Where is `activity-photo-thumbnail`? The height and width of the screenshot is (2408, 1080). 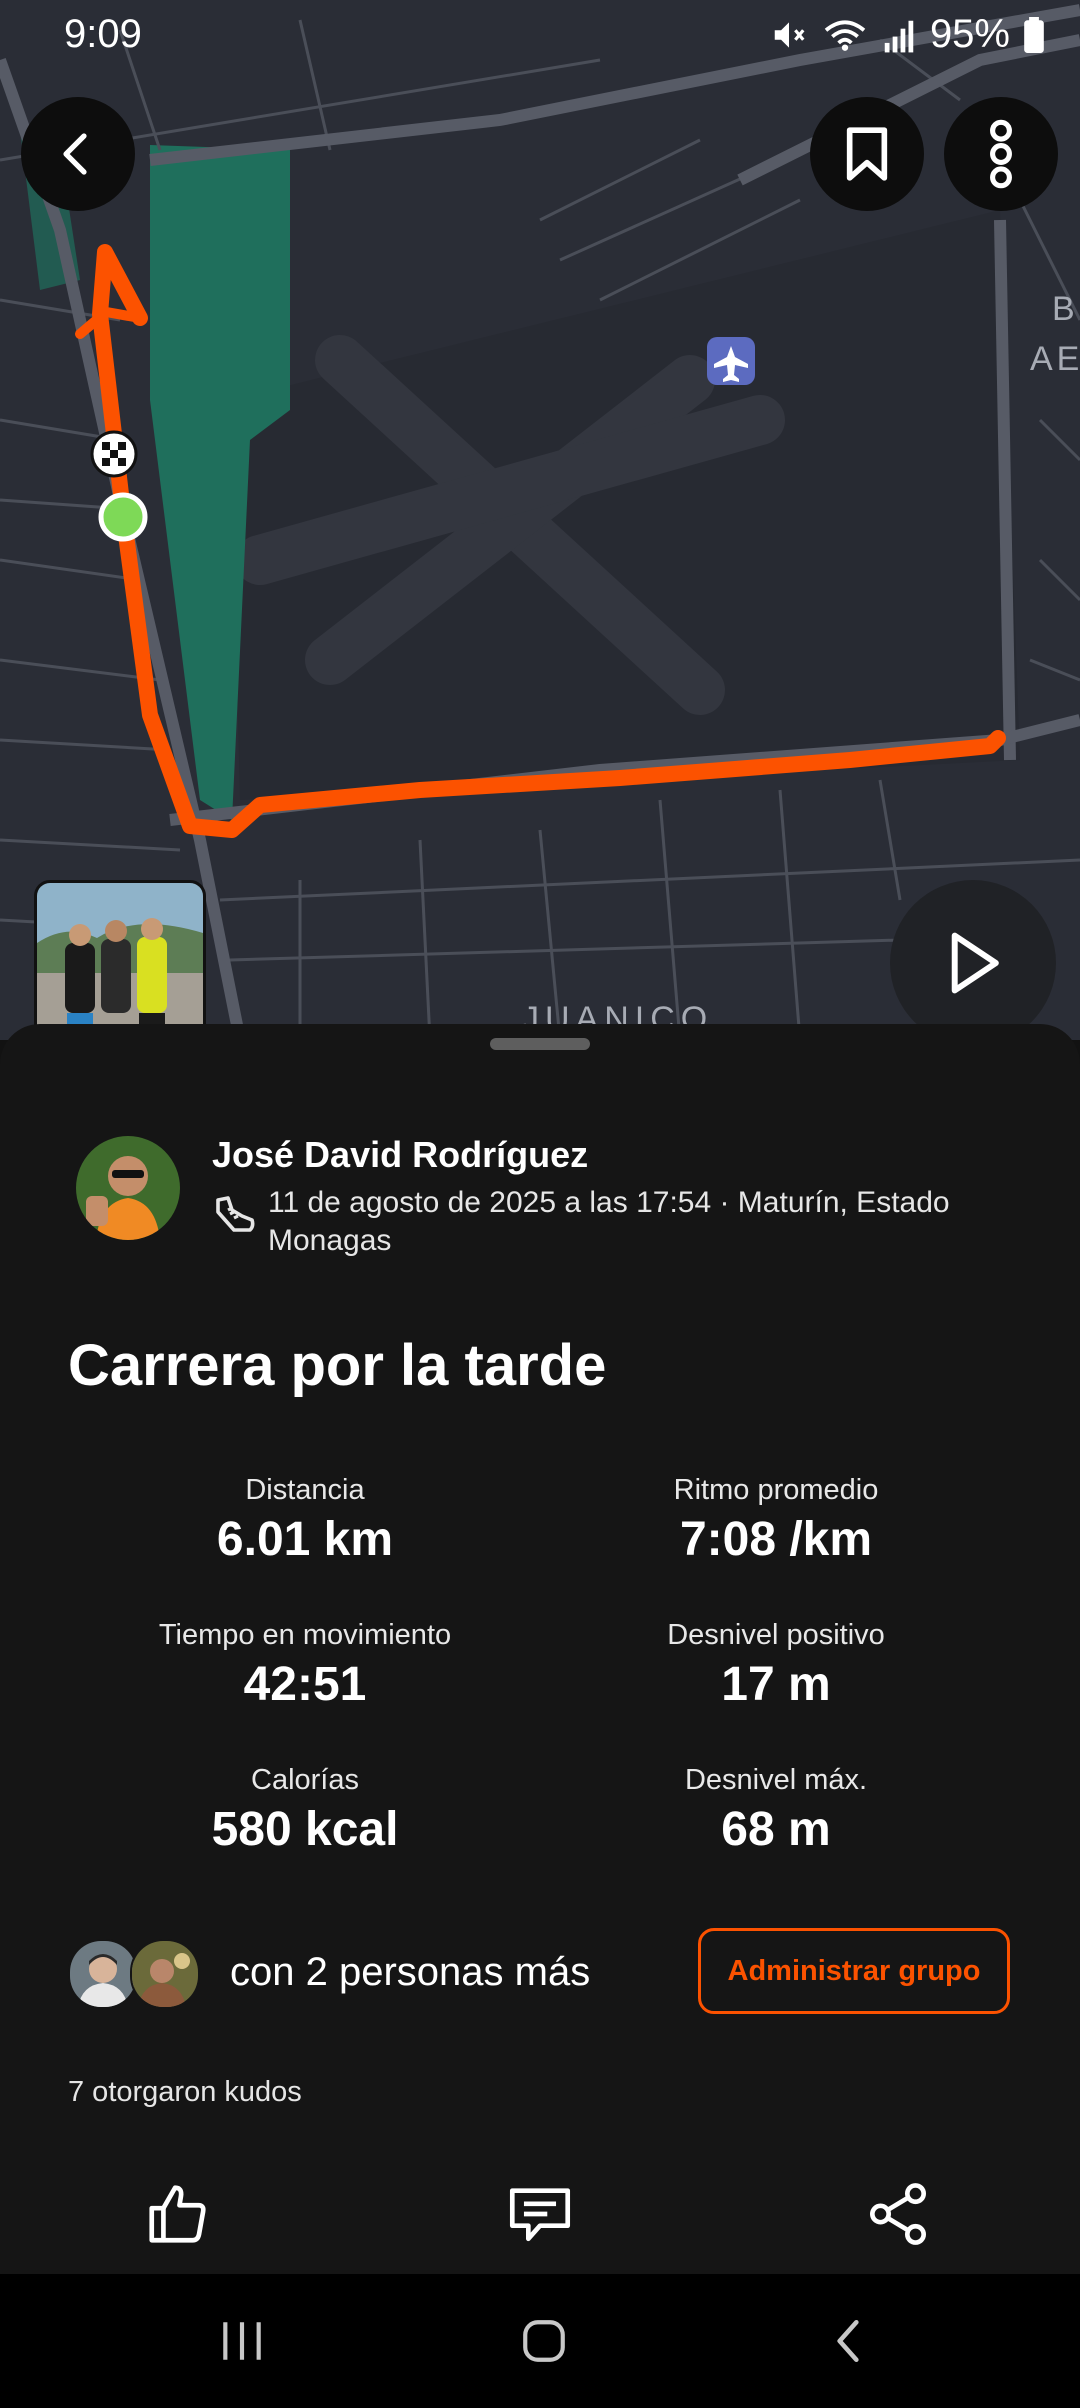 activity-photo-thumbnail is located at coordinates (120, 960).